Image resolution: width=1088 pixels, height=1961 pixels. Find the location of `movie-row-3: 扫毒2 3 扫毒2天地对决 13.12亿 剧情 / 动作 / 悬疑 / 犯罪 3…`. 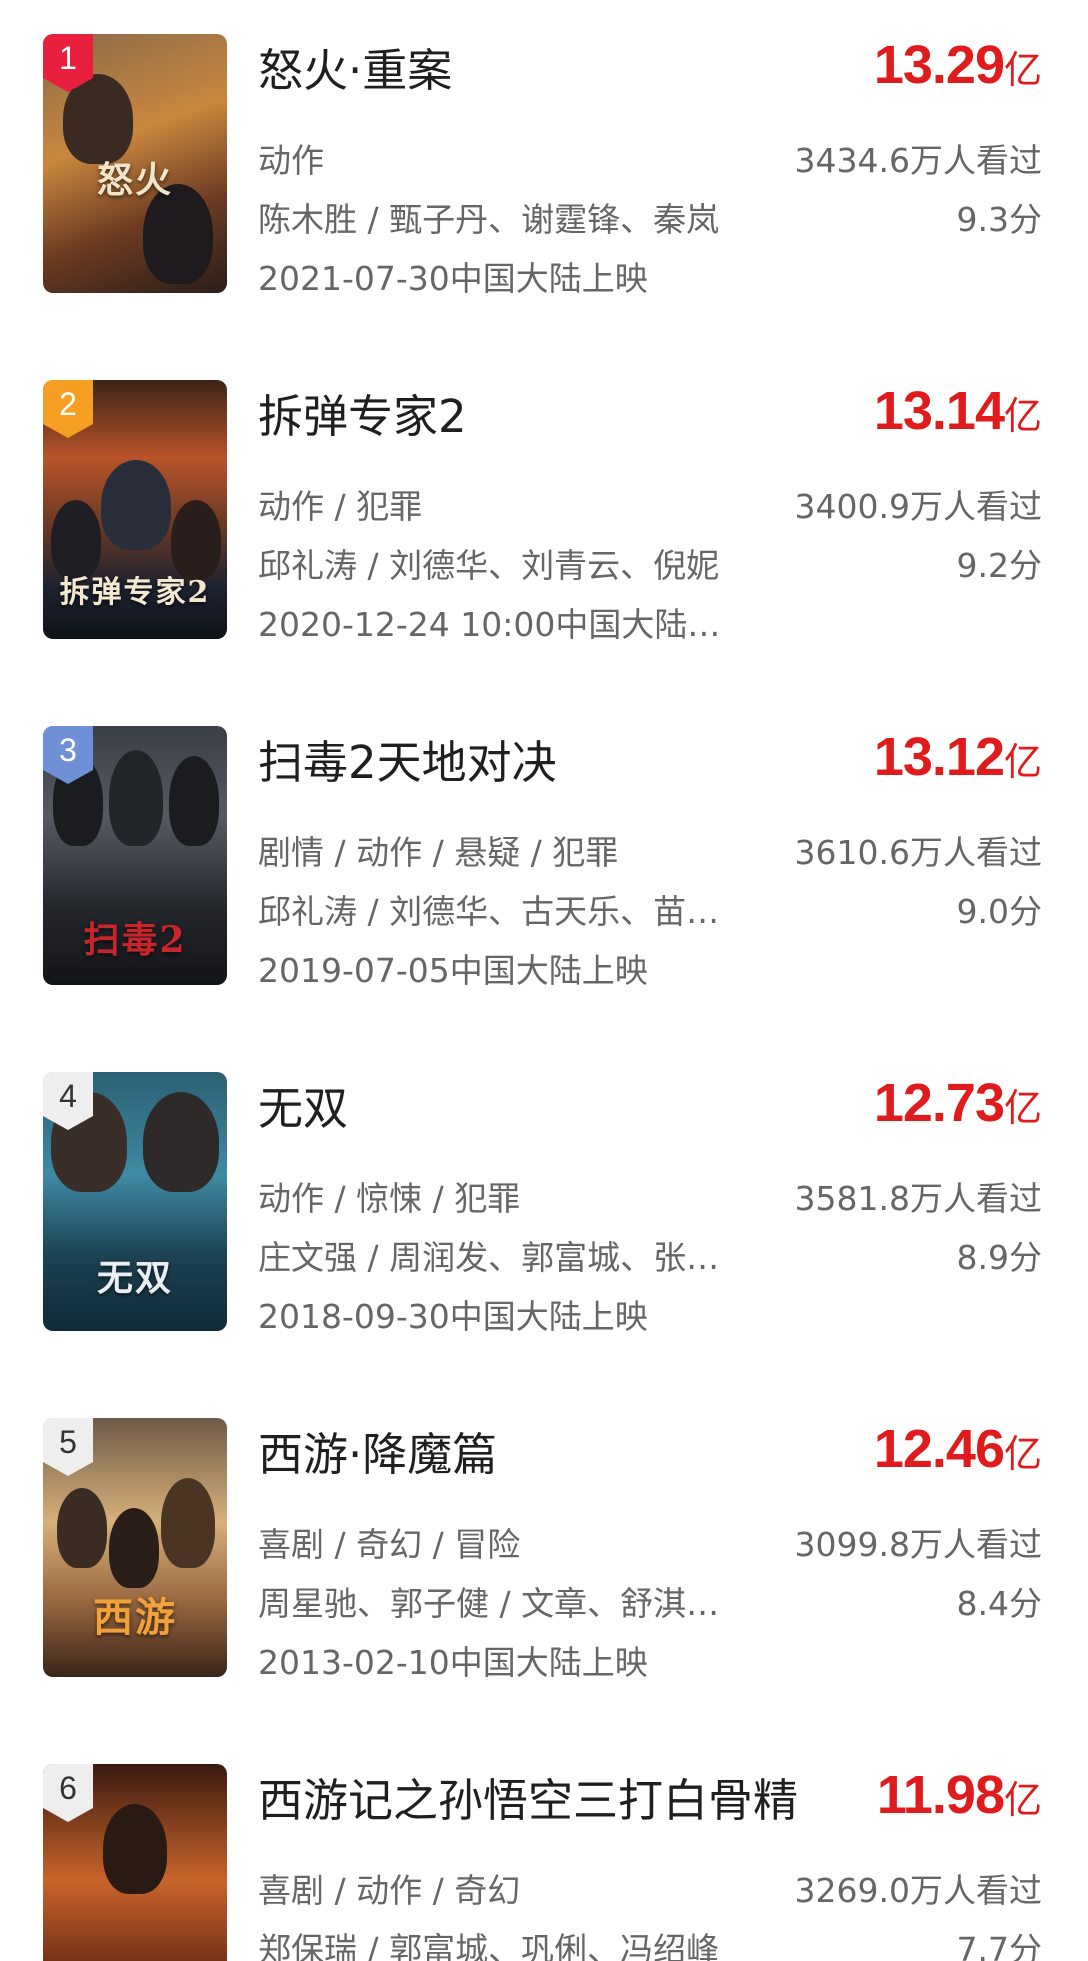

movie-row-3: 扫毒2 3 扫毒2天地对决 13.12亿 剧情 / 动作 / 悬疑 / 犯罪 3… is located at coordinates (544, 858).